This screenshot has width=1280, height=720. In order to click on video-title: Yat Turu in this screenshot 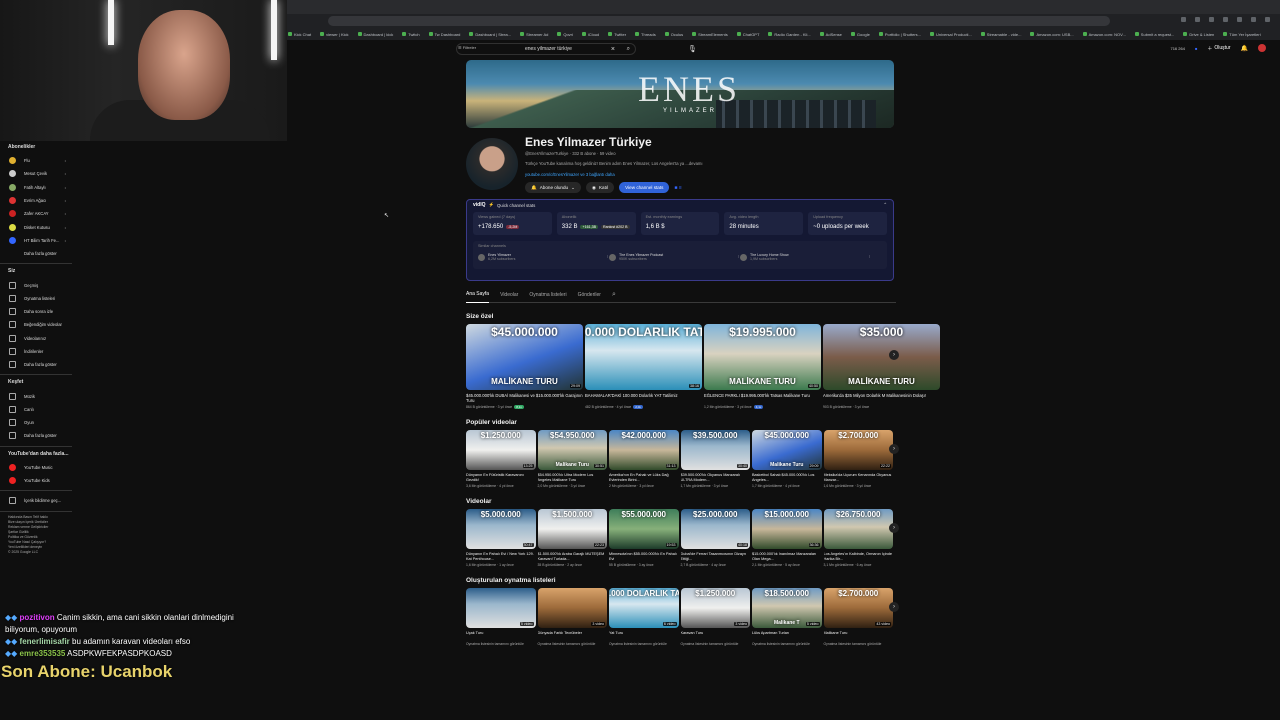, I will do `click(644, 635)`.